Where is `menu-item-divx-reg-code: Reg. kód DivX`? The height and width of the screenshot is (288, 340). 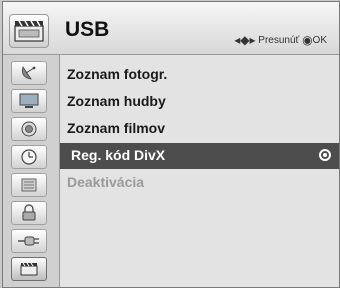 menu-item-divx-reg-code: Reg. kód DivX is located at coordinates (199, 156).